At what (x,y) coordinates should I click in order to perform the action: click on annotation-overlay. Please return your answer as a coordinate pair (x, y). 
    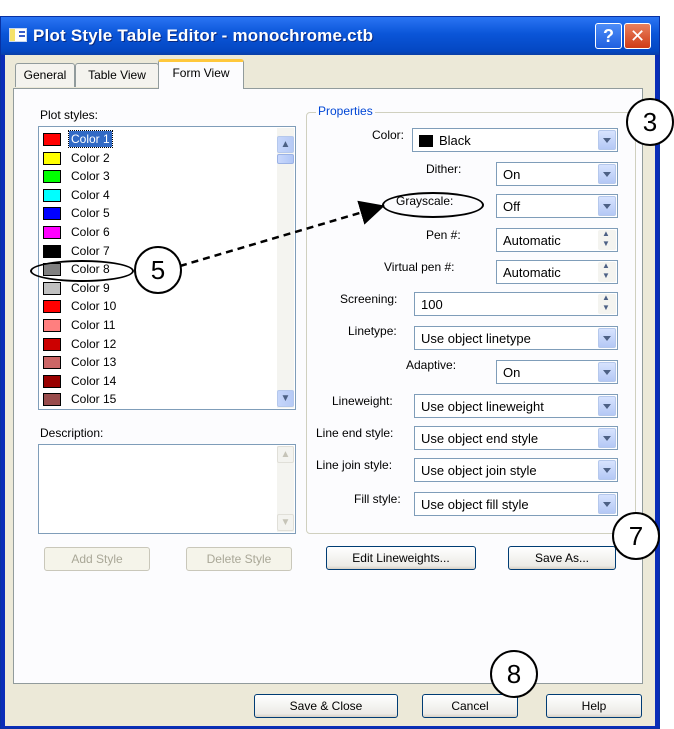
    Looking at the image, I should click on (282, 234).